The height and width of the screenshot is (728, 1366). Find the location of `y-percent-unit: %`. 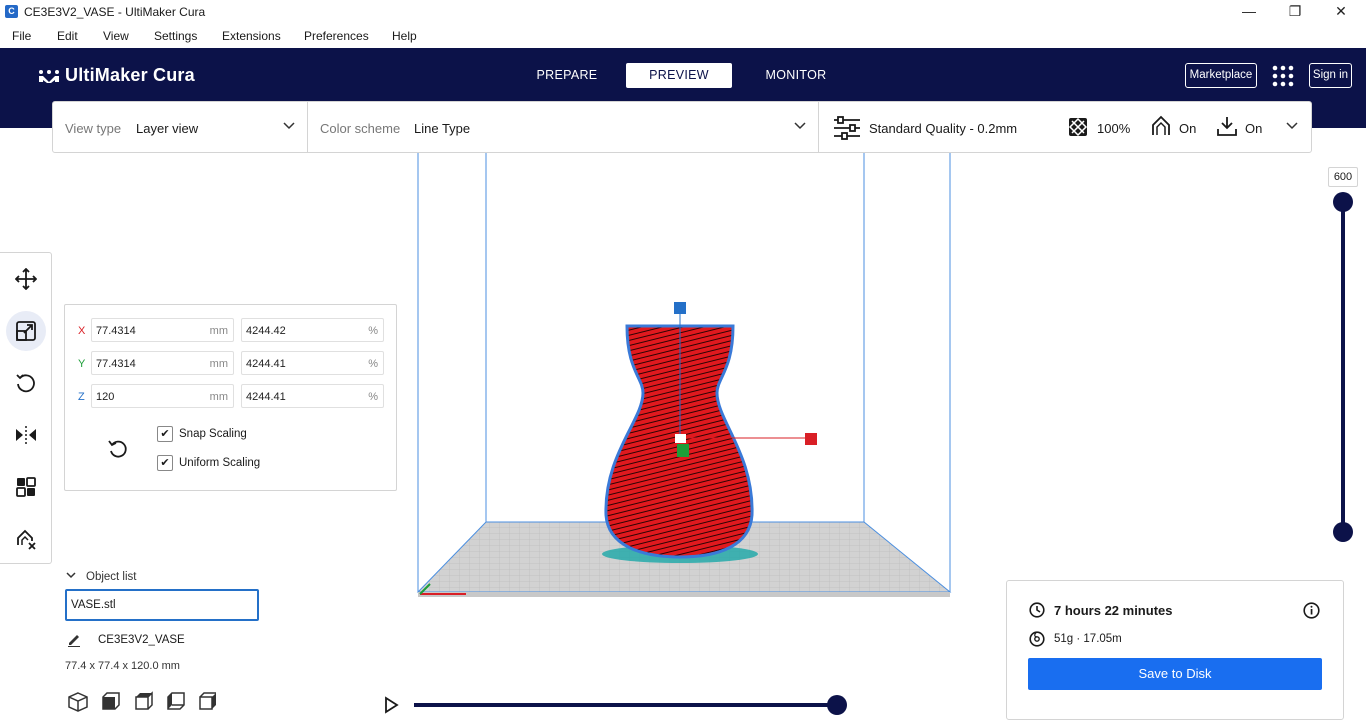

y-percent-unit: % is located at coordinates (373, 364).